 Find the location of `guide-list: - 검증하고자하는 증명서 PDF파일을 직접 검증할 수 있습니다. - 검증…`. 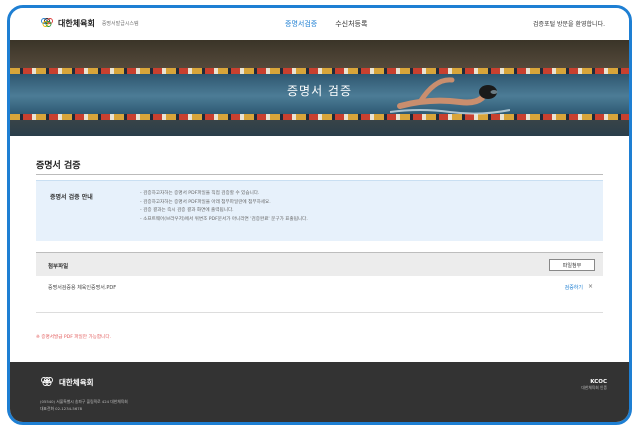

guide-list: - 검증하고자하는 증명서 PDF파일을 직접 검증할 수 있습니다. - 검증… is located at coordinates (224, 207).